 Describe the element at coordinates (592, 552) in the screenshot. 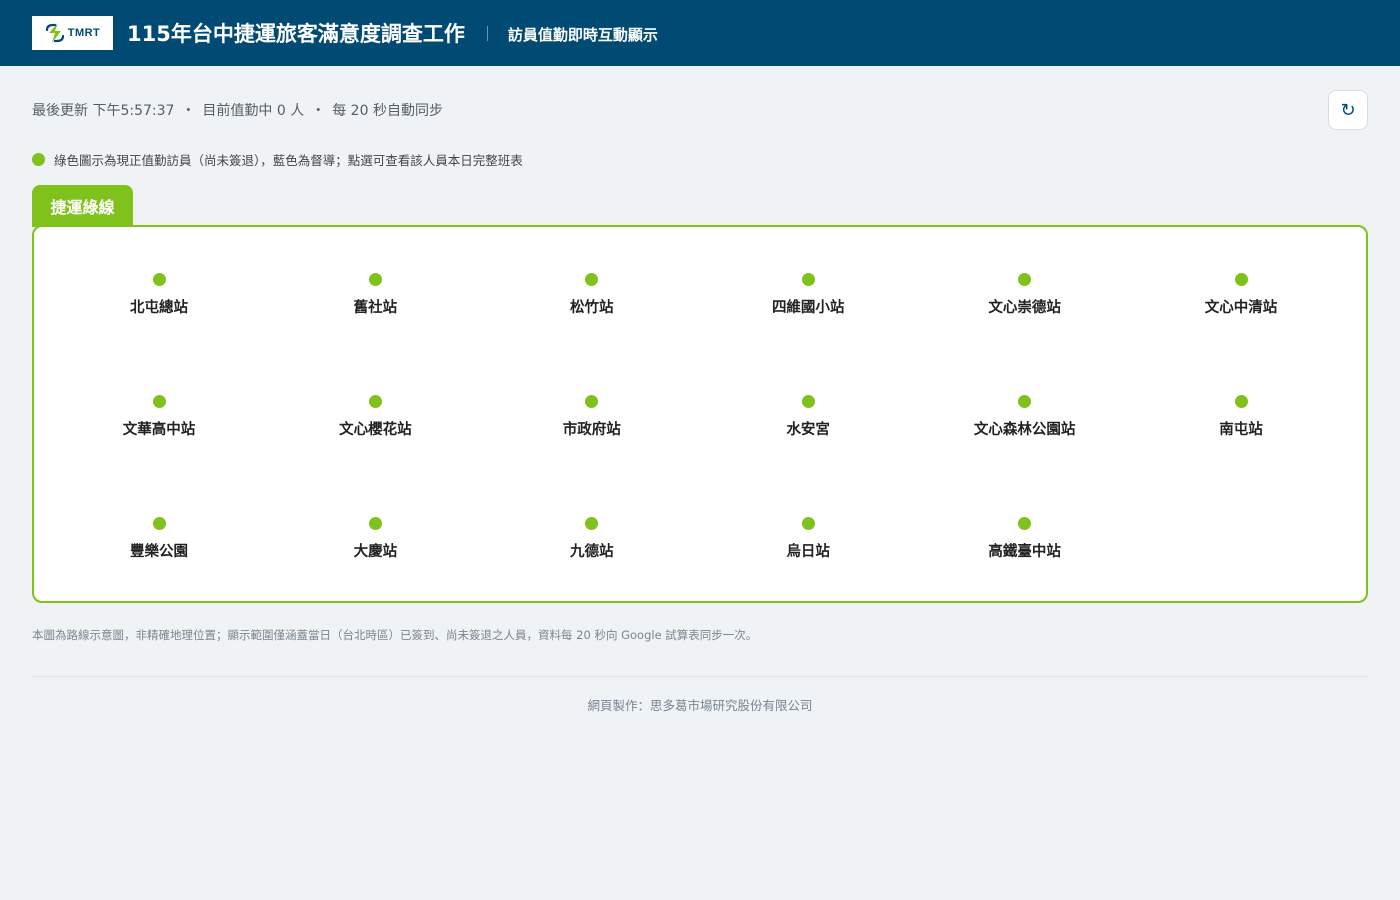

I see `station-name: 九德站` at that location.